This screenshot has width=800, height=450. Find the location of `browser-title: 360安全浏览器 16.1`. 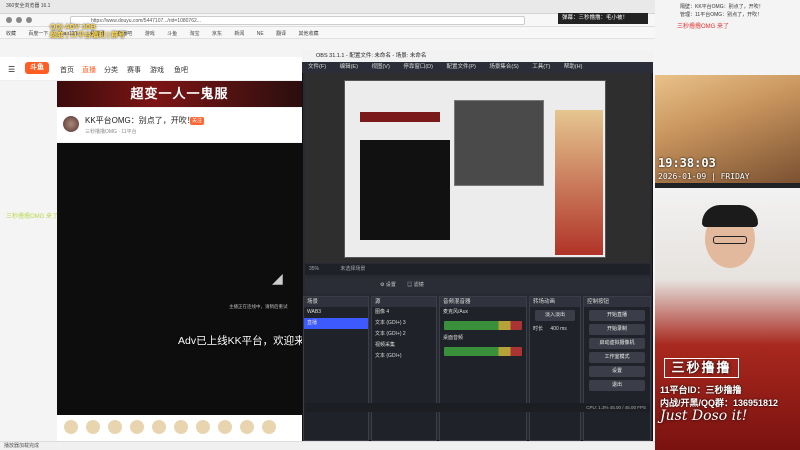

browser-title: 360安全浏览器 16.1 is located at coordinates (28, 6).